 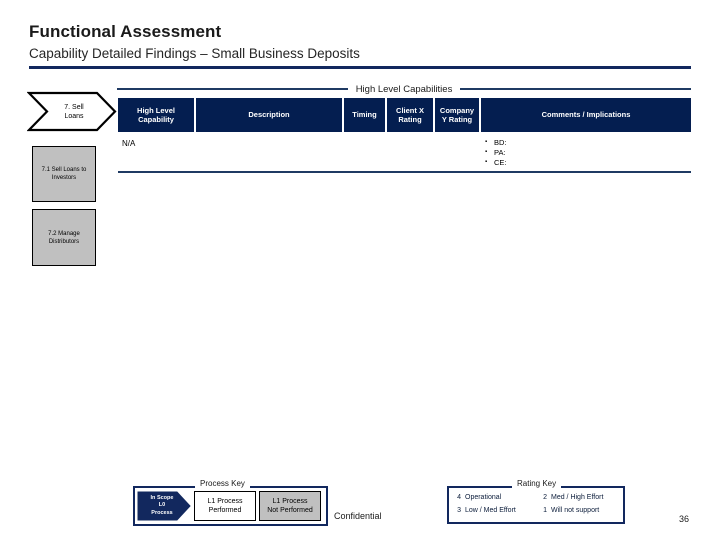 I want to click on col-cy-line1: Company, so click(x=457, y=110).